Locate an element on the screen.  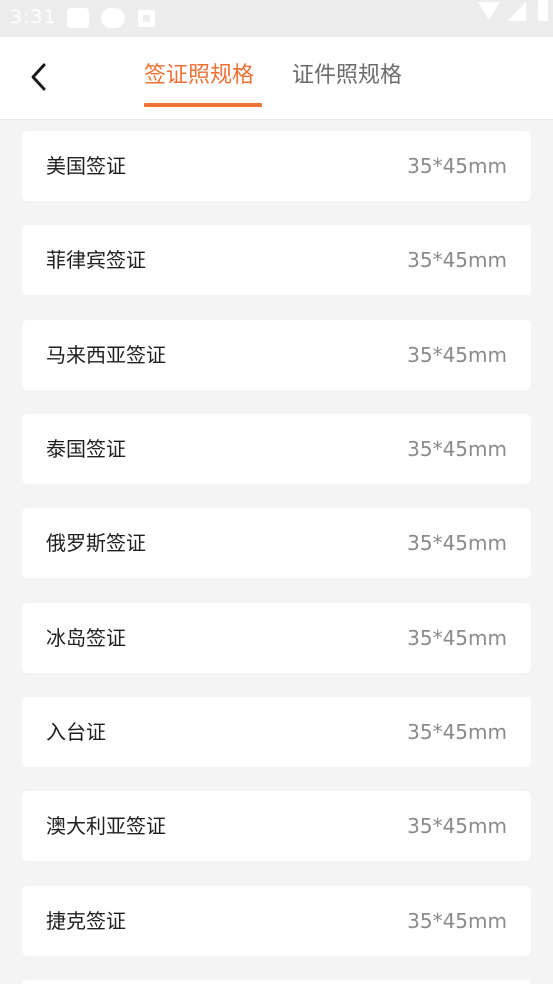
list-item: 入台证 35*45mm is located at coordinates (276, 732).